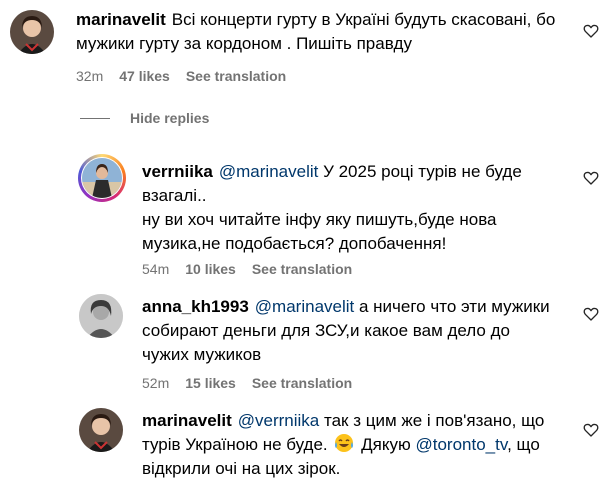 The height and width of the screenshot is (487, 611). I want to click on comment-time: 32m, so click(89, 76).